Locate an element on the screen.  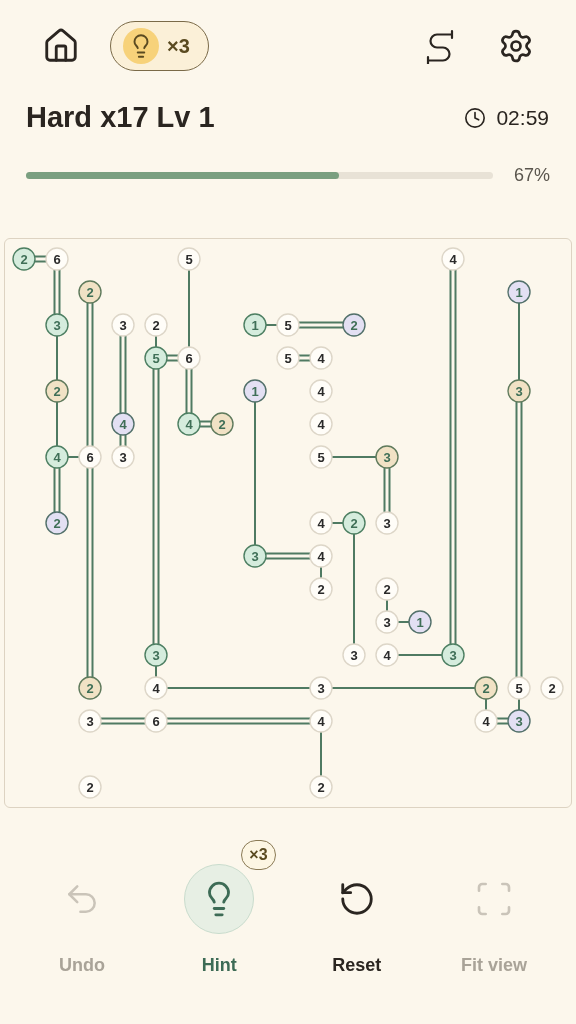
level-title: Hard x17 Lv 1 is located at coordinates (120, 117).